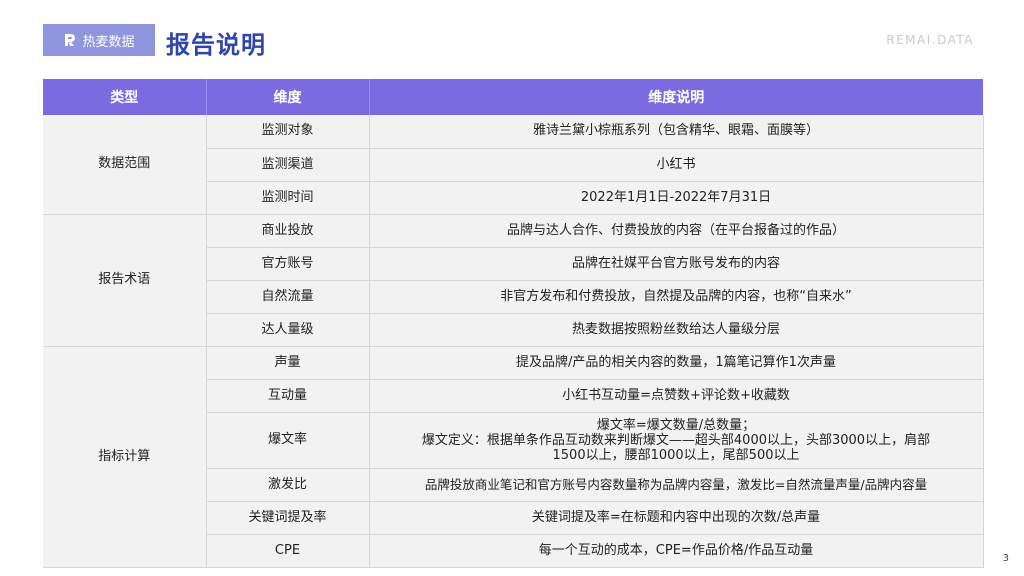  Describe the element at coordinates (676, 264) in the screenshot. I see `description-cell: 品牌在社媒平台官方账号发布的内容` at that location.